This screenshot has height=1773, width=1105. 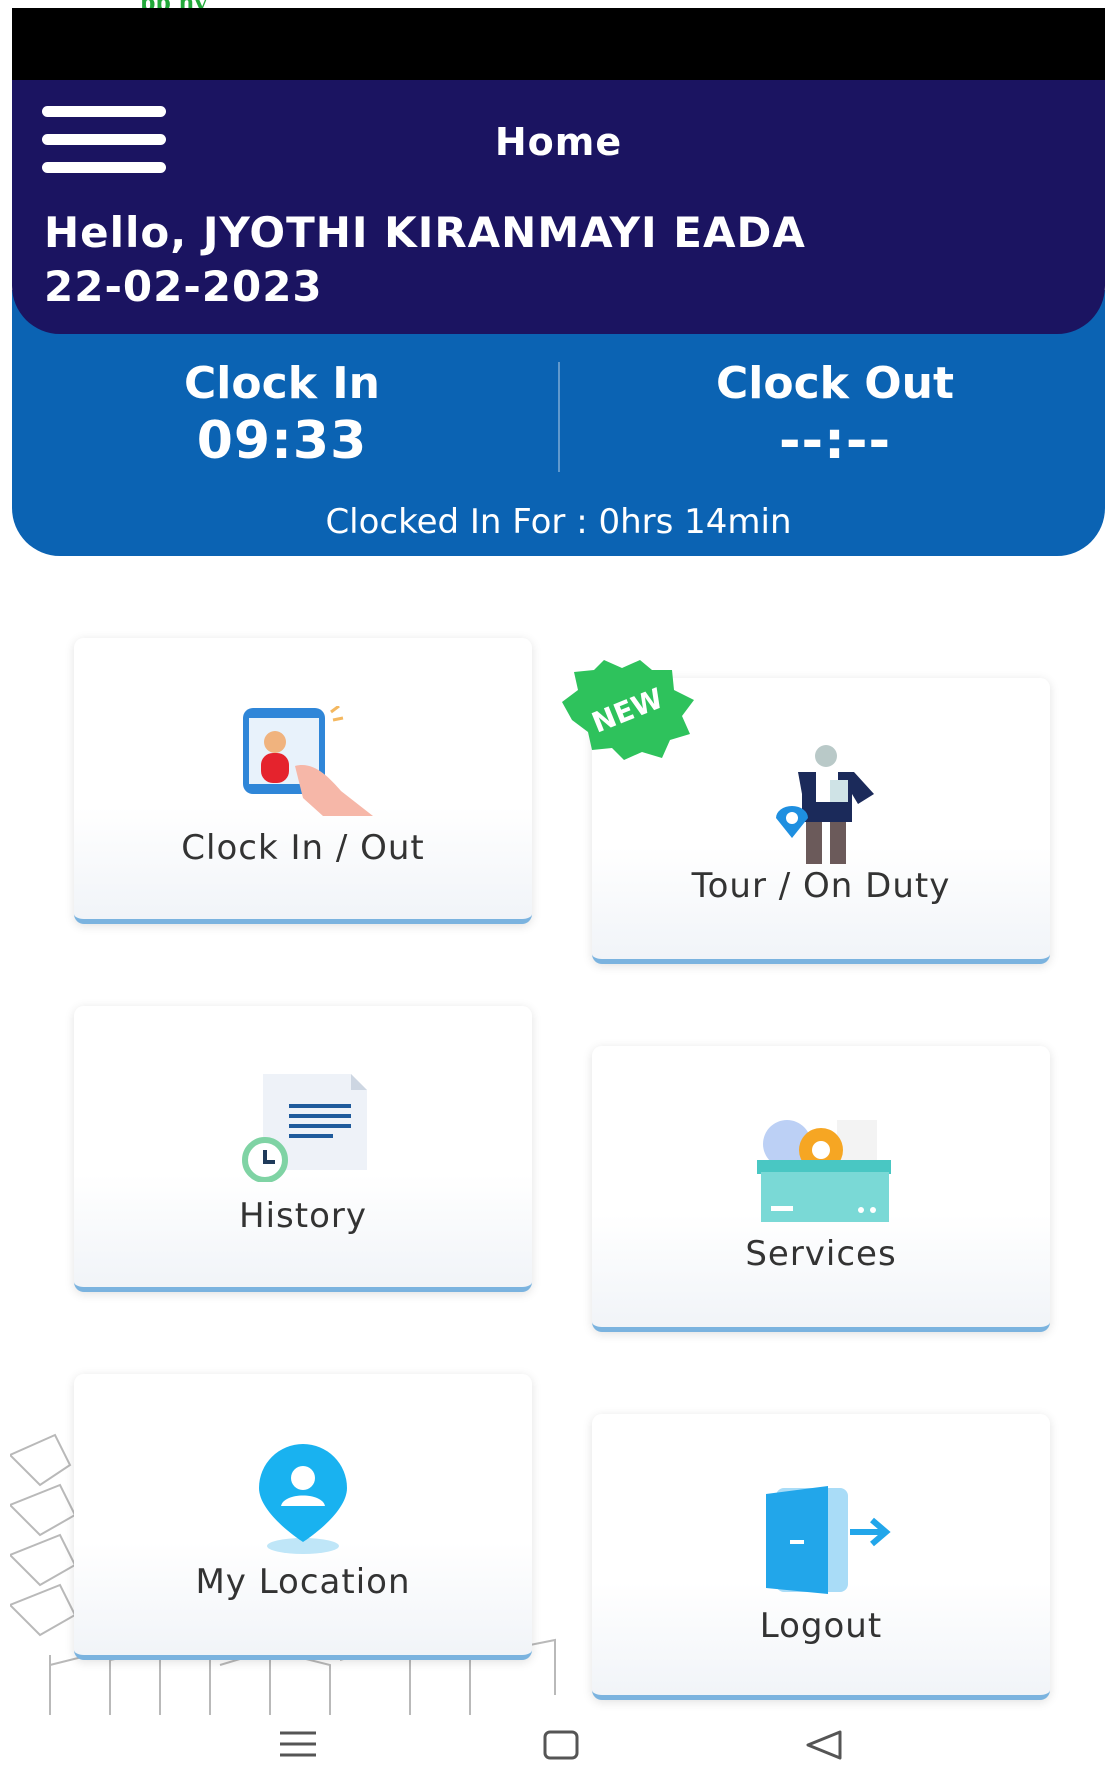 What do you see at coordinates (828, 1540) in the screenshot?
I see `logout-door-icon` at bounding box center [828, 1540].